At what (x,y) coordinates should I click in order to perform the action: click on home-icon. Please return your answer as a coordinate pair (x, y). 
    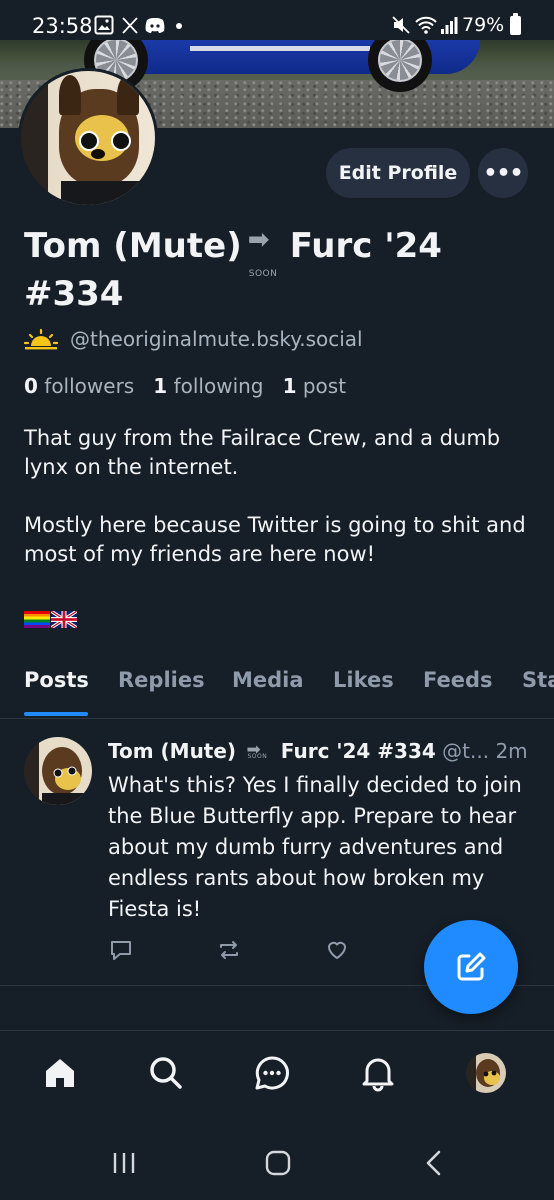
    Looking at the image, I should click on (60, 1073).